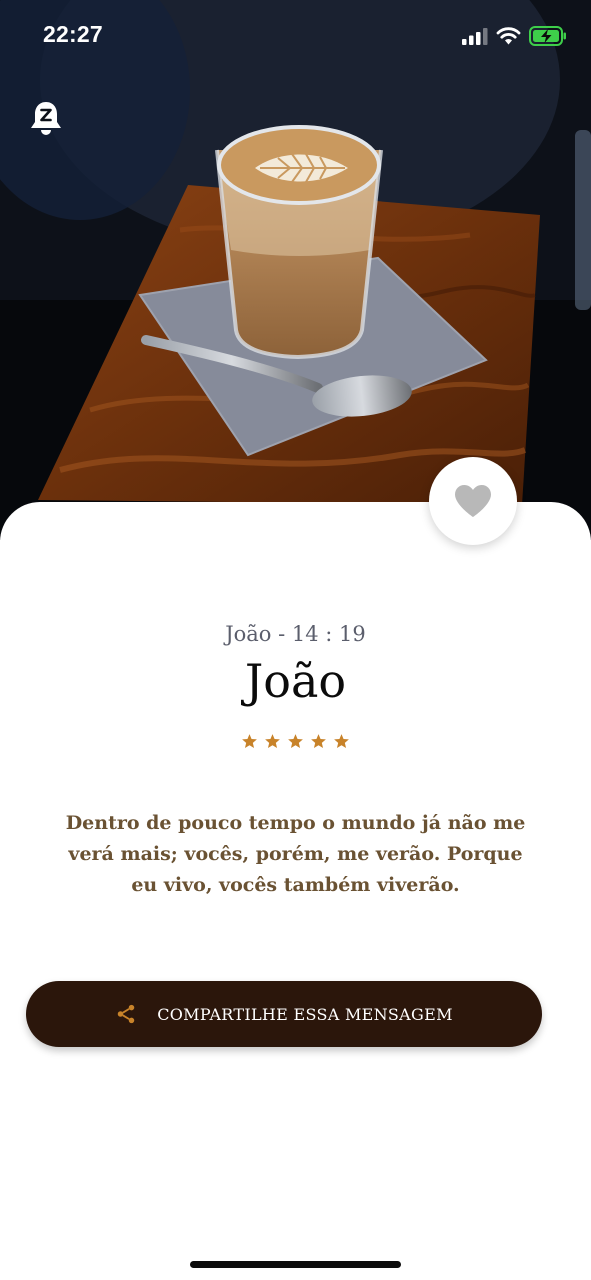  I want to click on share-message-button: COMPARTILHE ESSA MENSAGEM, so click(284, 1014).